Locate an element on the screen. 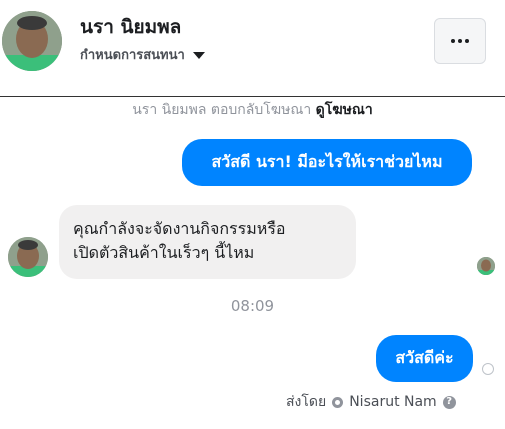 Image resolution: width=505 pixels, height=429 pixels. message-timestamp: 08:09 is located at coordinates (252, 306).